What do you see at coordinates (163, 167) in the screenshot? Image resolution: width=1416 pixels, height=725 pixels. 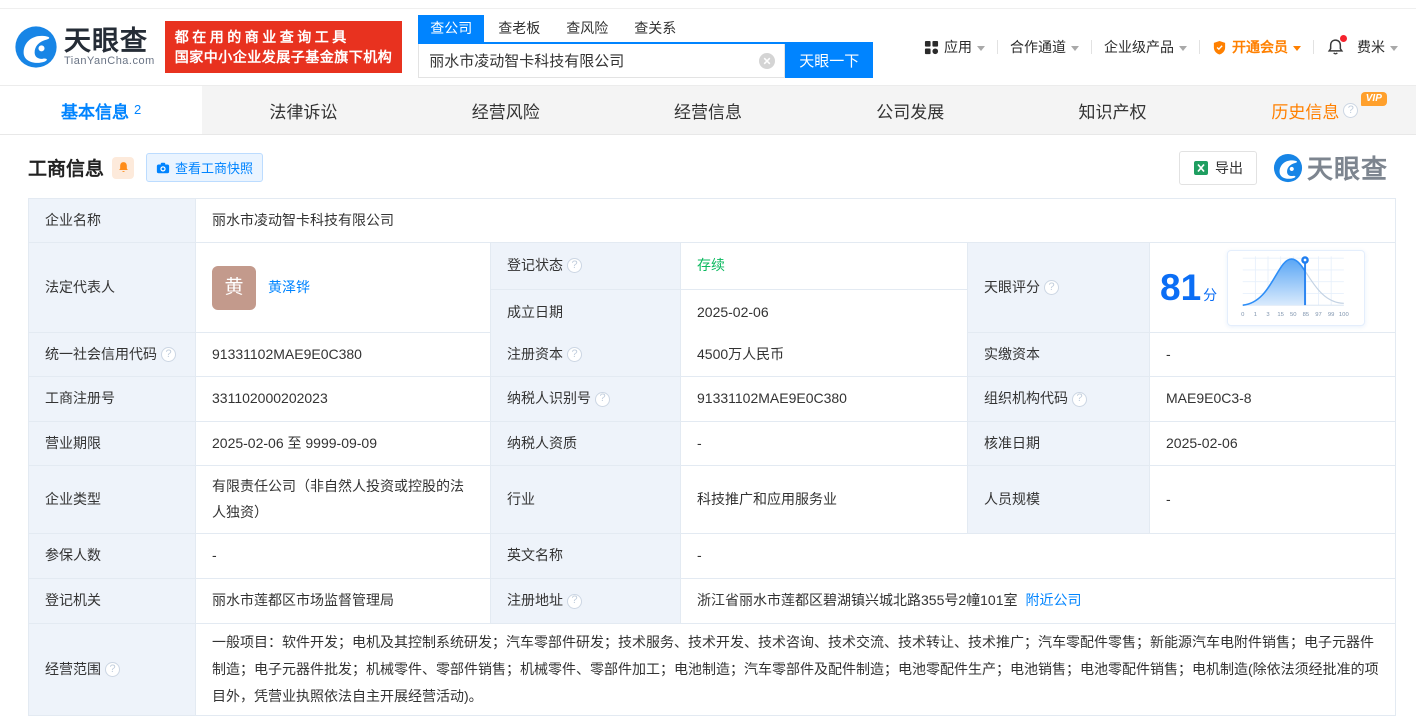 I see `camera-icon` at bounding box center [163, 167].